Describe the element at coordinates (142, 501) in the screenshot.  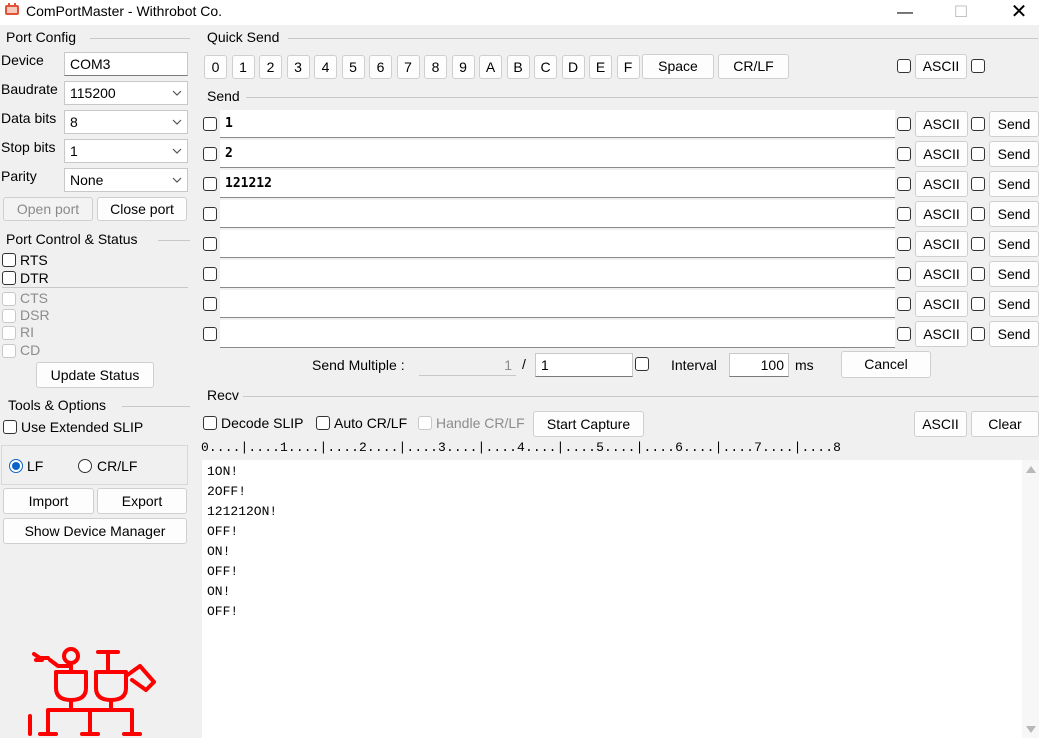
I see `export-button: Export` at that location.